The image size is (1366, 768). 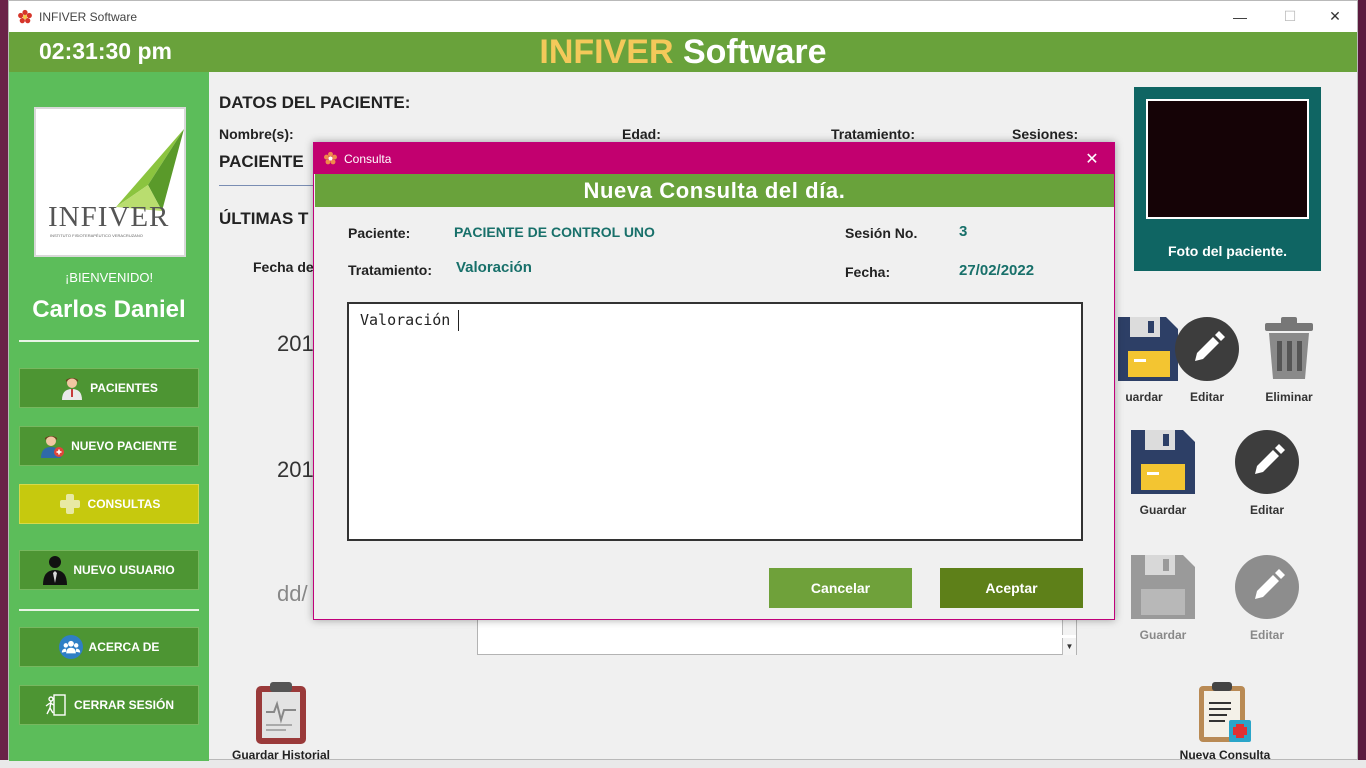 What do you see at coordinates (750, 52) in the screenshot?
I see `app-title-rest: Software` at bounding box center [750, 52].